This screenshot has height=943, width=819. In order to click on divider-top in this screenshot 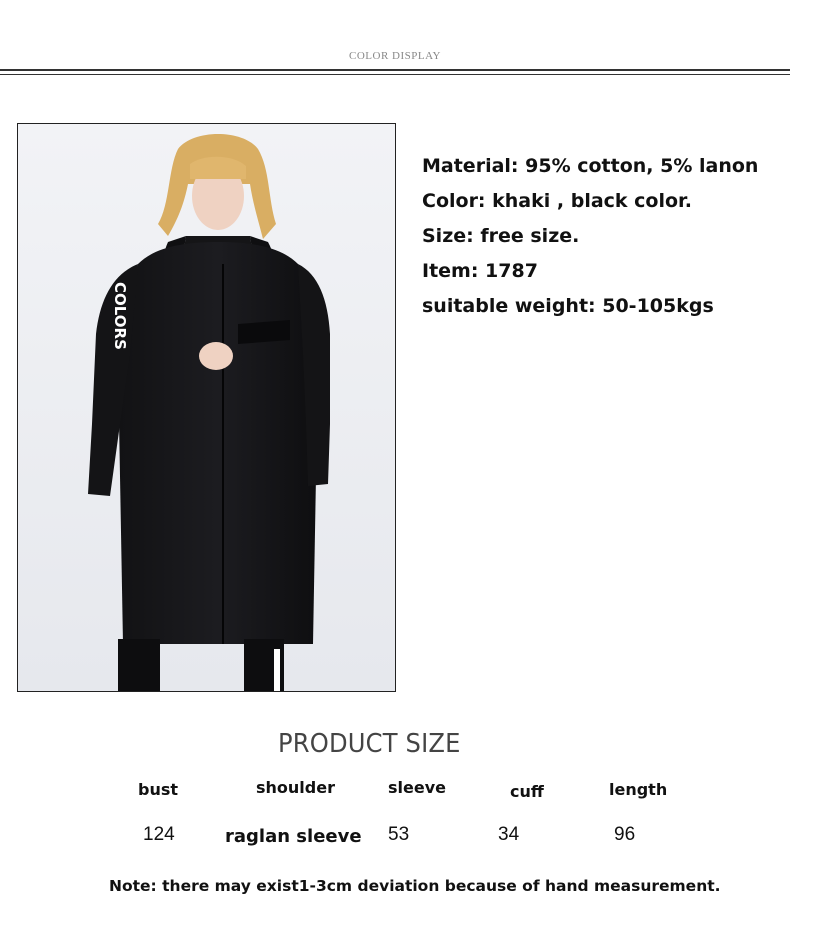, I will do `click(395, 70)`.